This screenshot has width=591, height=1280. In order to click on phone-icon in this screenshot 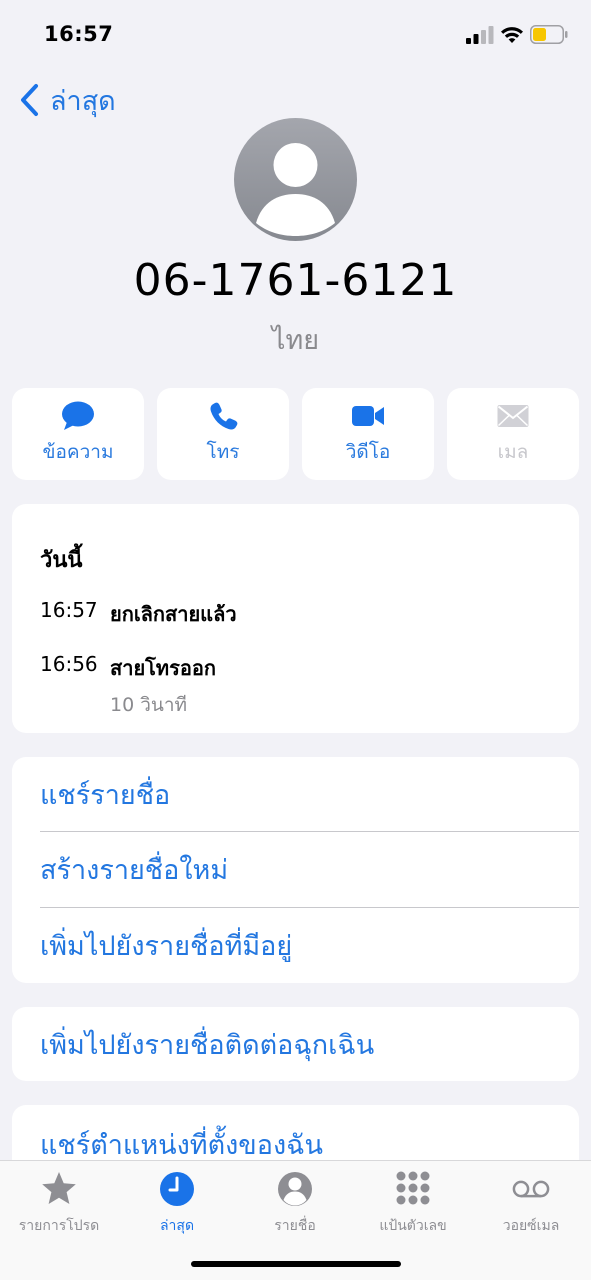, I will do `click(224, 416)`.